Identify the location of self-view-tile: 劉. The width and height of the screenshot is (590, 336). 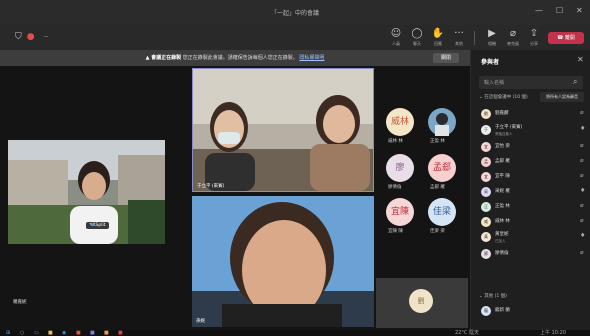
(422, 303).